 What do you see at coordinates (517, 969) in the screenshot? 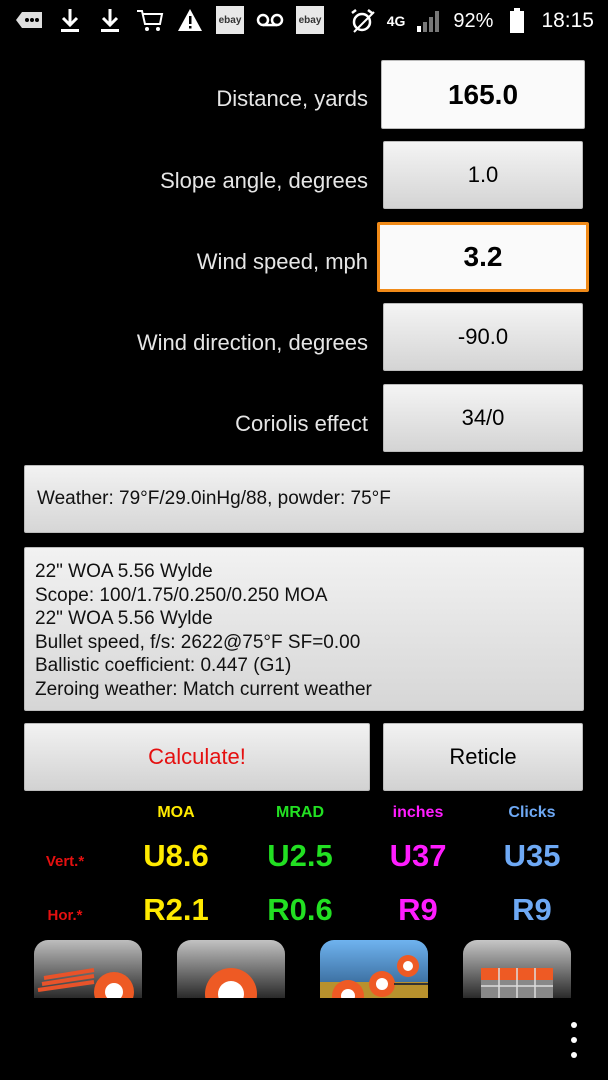
I see `chart-app-icon` at bounding box center [517, 969].